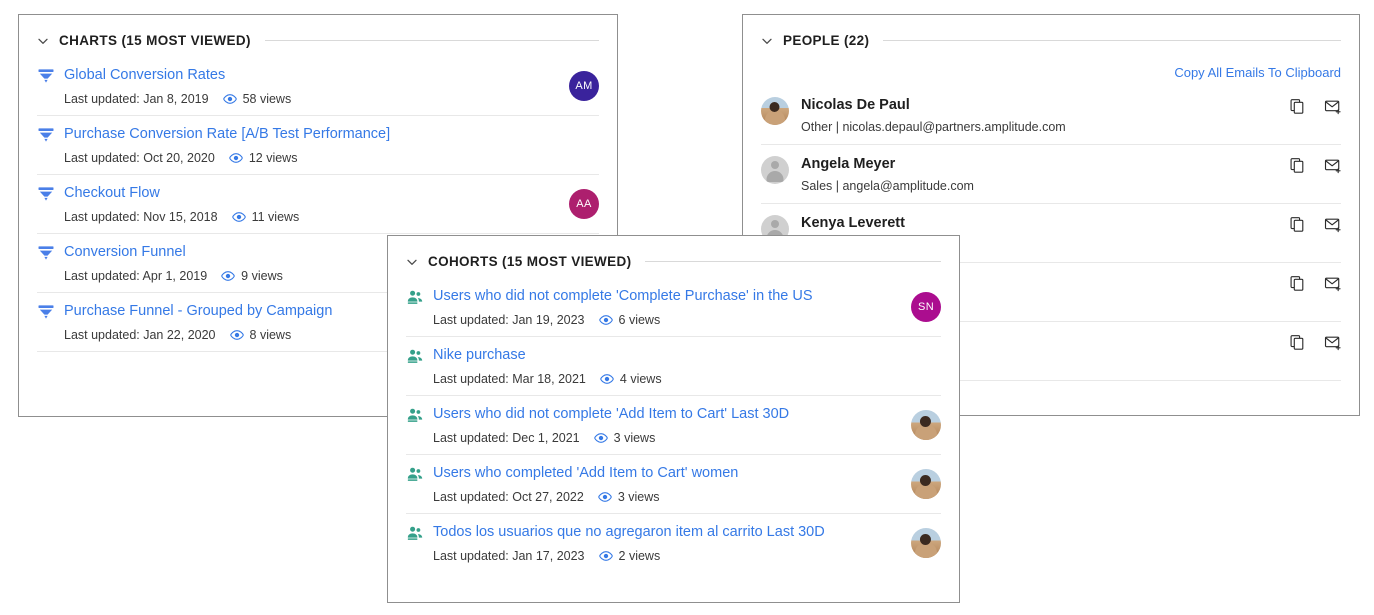 The image size is (1374, 615). I want to click on avatar-initials: AA, so click(584, 204).